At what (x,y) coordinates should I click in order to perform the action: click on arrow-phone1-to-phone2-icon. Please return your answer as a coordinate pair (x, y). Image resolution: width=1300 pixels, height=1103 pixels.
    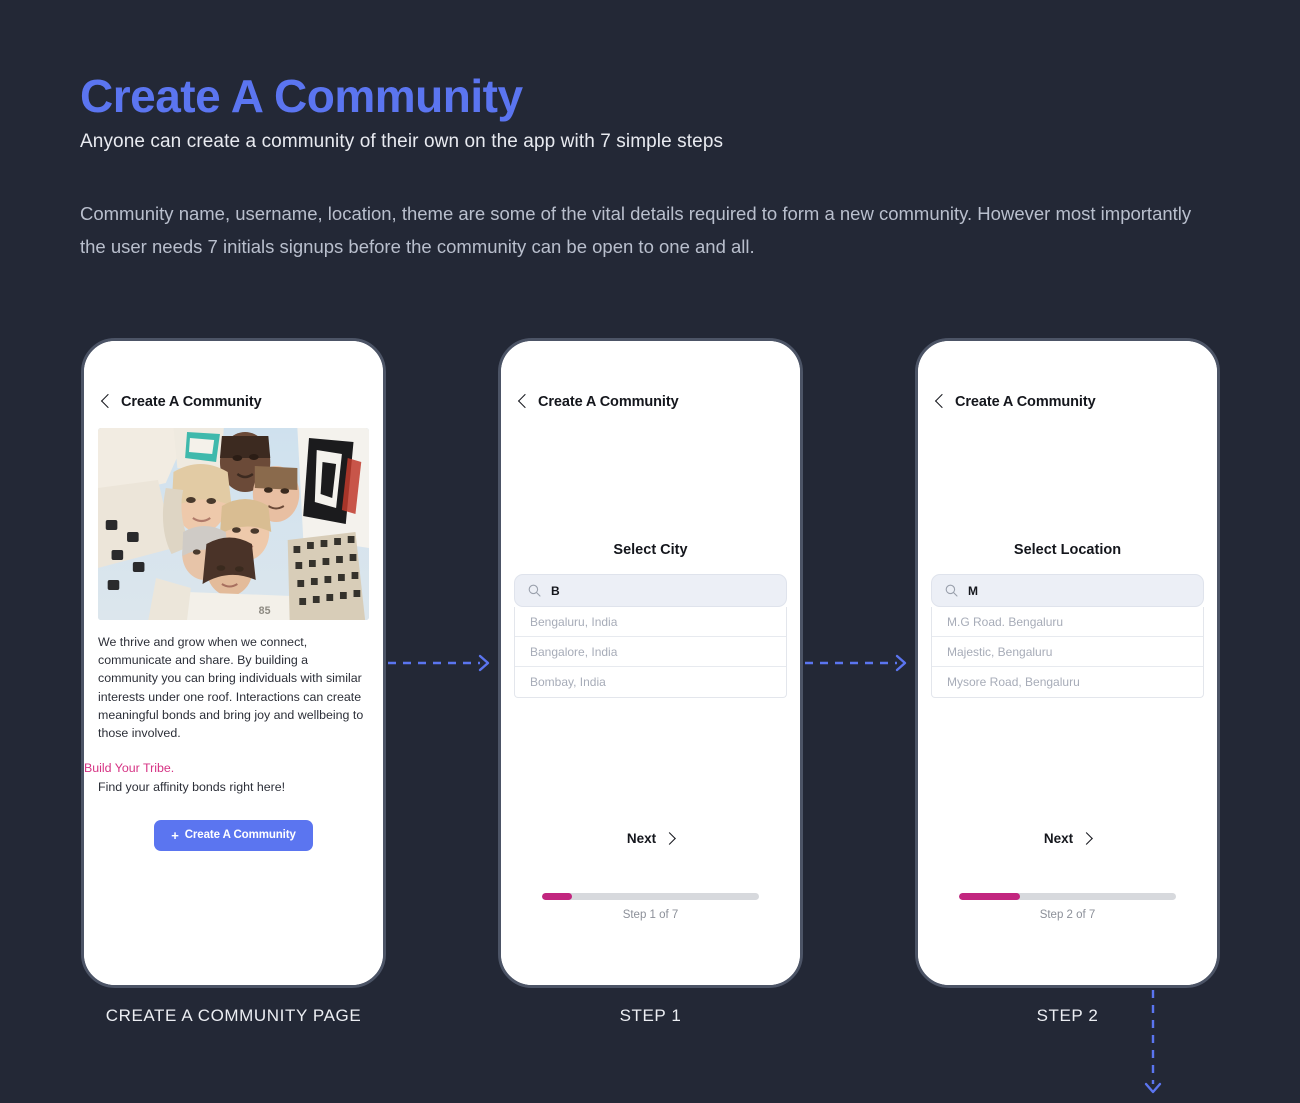
    Looking at the image, I should click on (443, 665).